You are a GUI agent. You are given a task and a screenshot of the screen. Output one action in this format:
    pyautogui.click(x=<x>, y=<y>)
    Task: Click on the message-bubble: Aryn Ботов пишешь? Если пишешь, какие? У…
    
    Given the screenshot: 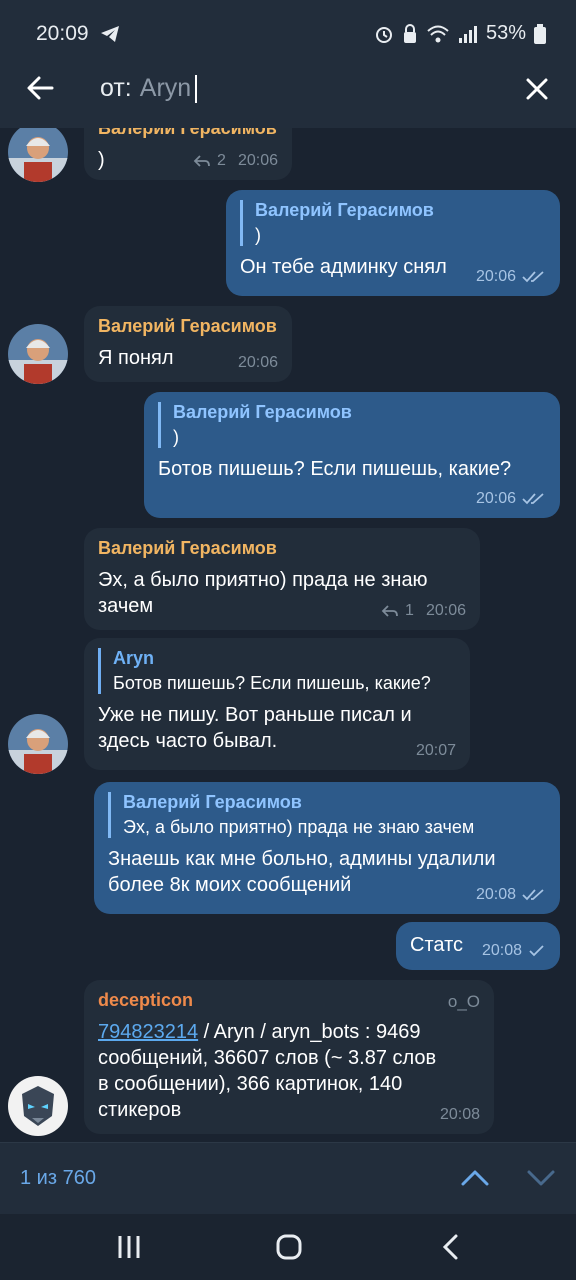 What is the action you would take?
    pyautogui.click(x=277, y=704)
    